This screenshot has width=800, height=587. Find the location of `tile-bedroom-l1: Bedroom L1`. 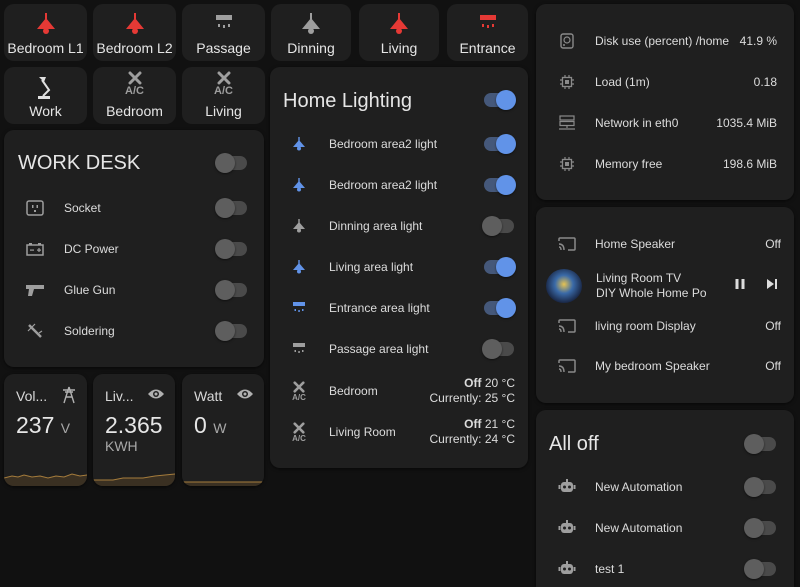

tile-bedroom-l1: Bedroom L1 is located at coordinates (45, 32).